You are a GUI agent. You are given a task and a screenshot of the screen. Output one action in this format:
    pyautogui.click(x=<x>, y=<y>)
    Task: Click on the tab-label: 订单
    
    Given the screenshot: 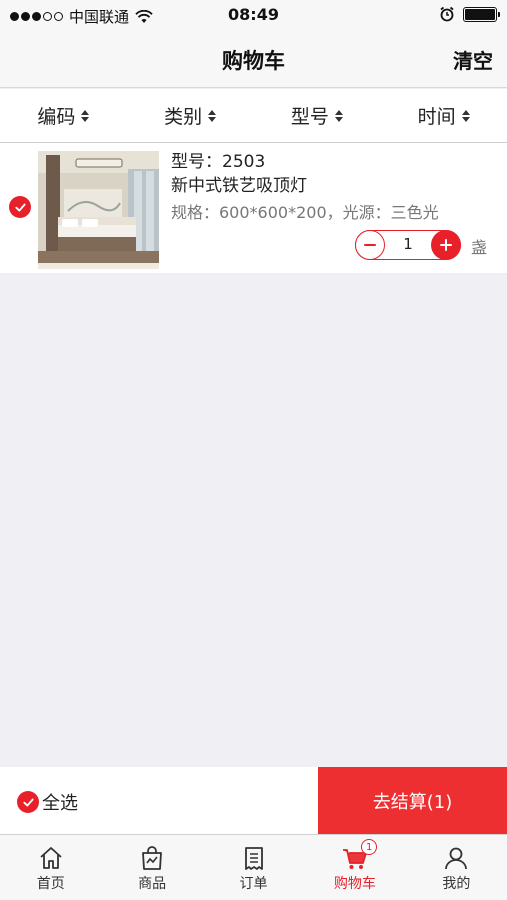 What is the action you would take?
    pyautogui.click(x=253, y=884)
    